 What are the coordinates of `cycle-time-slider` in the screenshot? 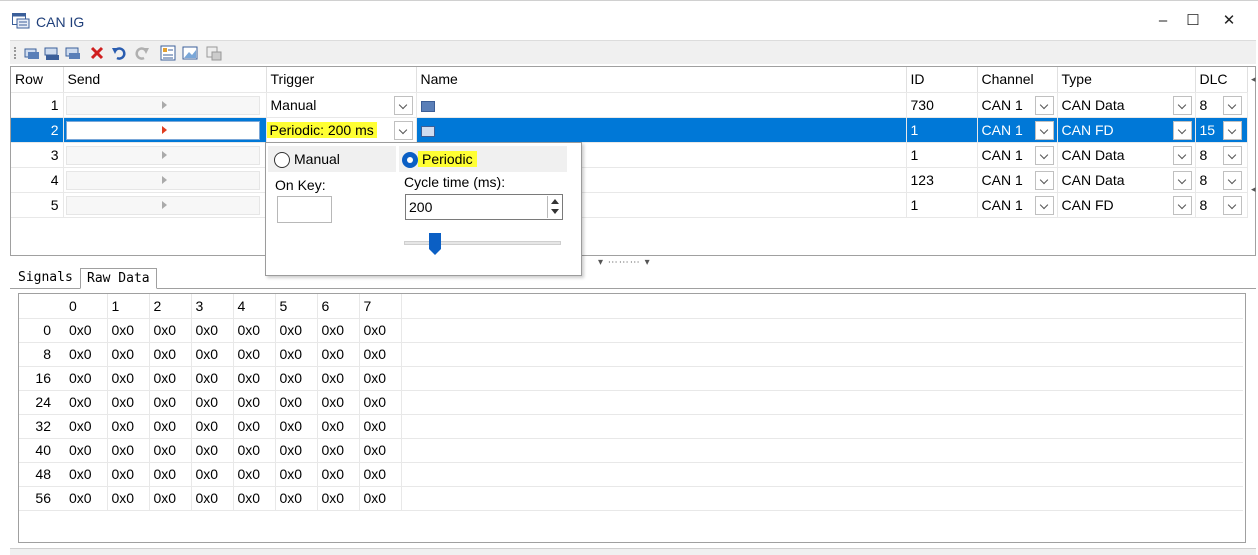 It's located at (482, 243).